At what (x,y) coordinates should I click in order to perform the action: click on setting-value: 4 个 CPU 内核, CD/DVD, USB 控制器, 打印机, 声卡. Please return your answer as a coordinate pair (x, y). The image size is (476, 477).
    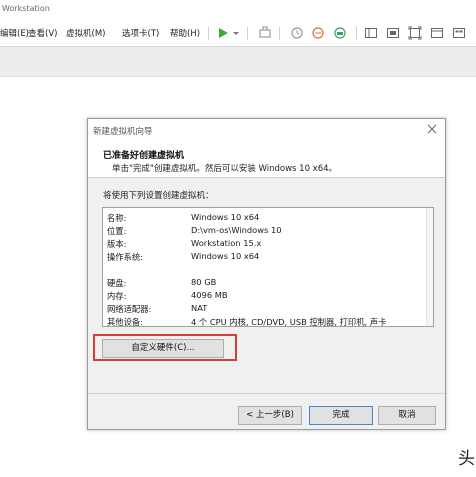
    Looking at the image, I should click on (289, 322).